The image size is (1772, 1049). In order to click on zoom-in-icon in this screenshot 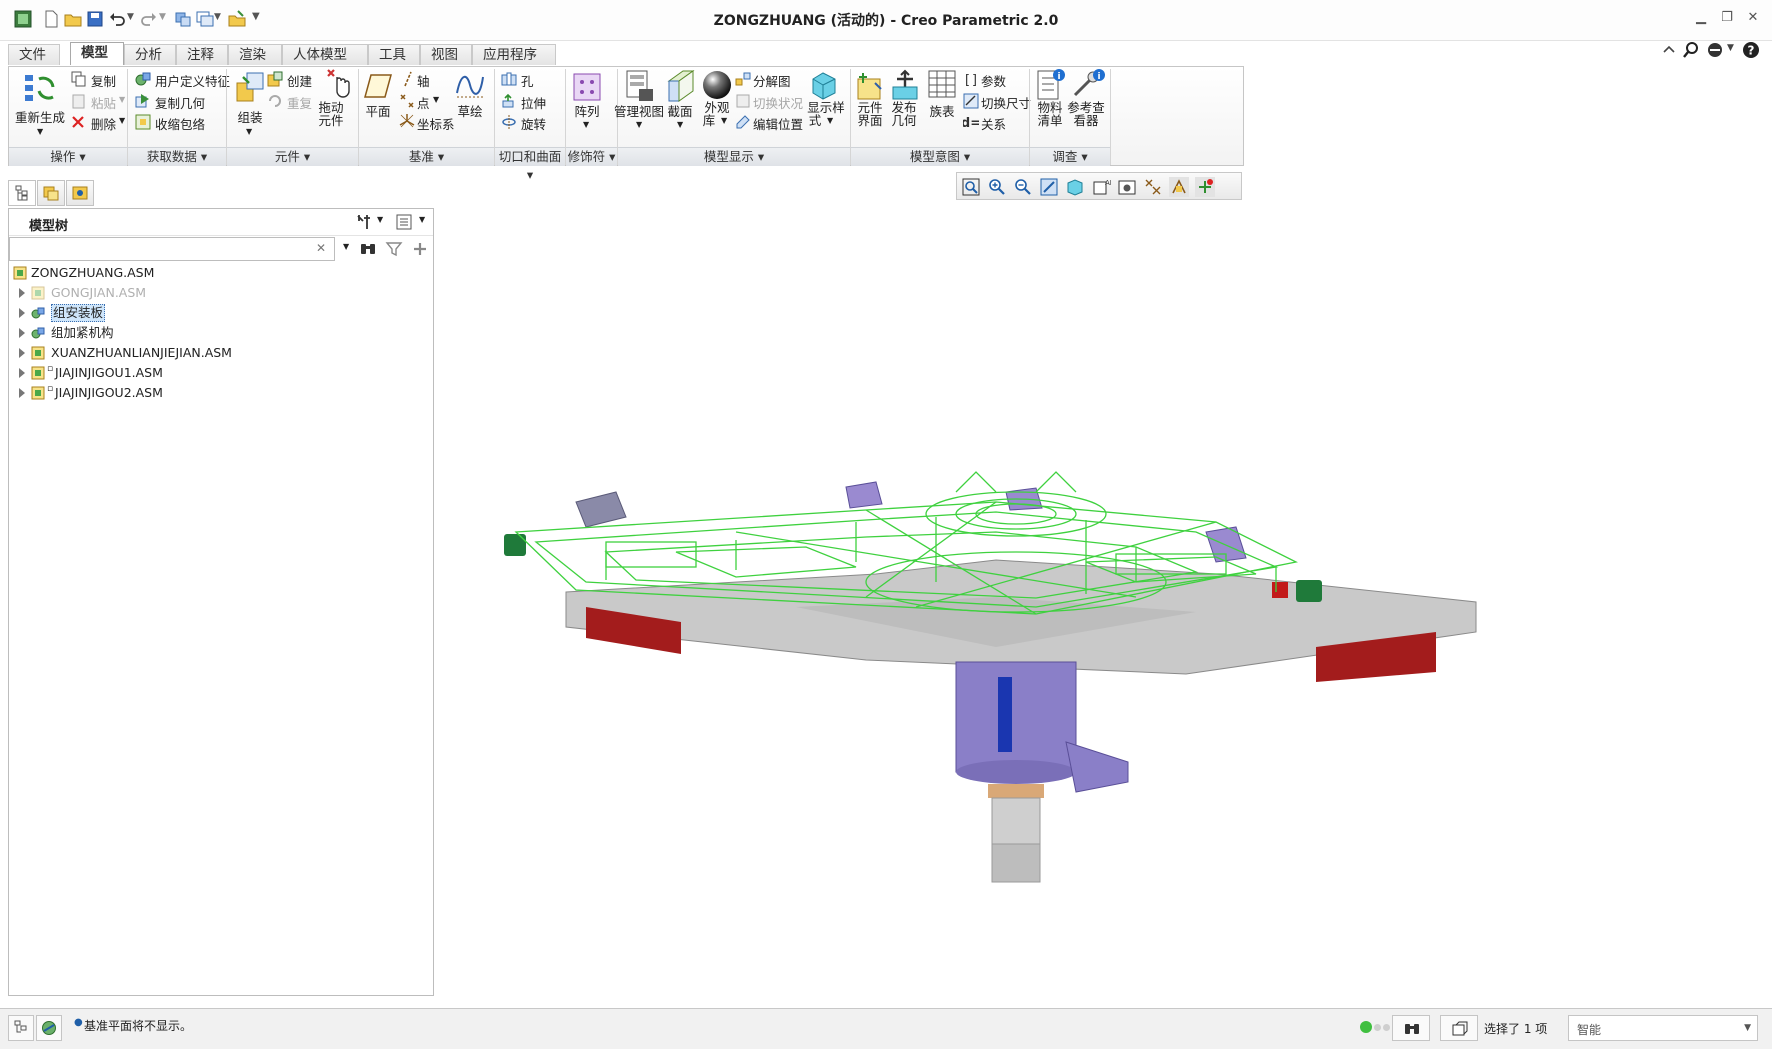, I will do `click(997, 187)`.